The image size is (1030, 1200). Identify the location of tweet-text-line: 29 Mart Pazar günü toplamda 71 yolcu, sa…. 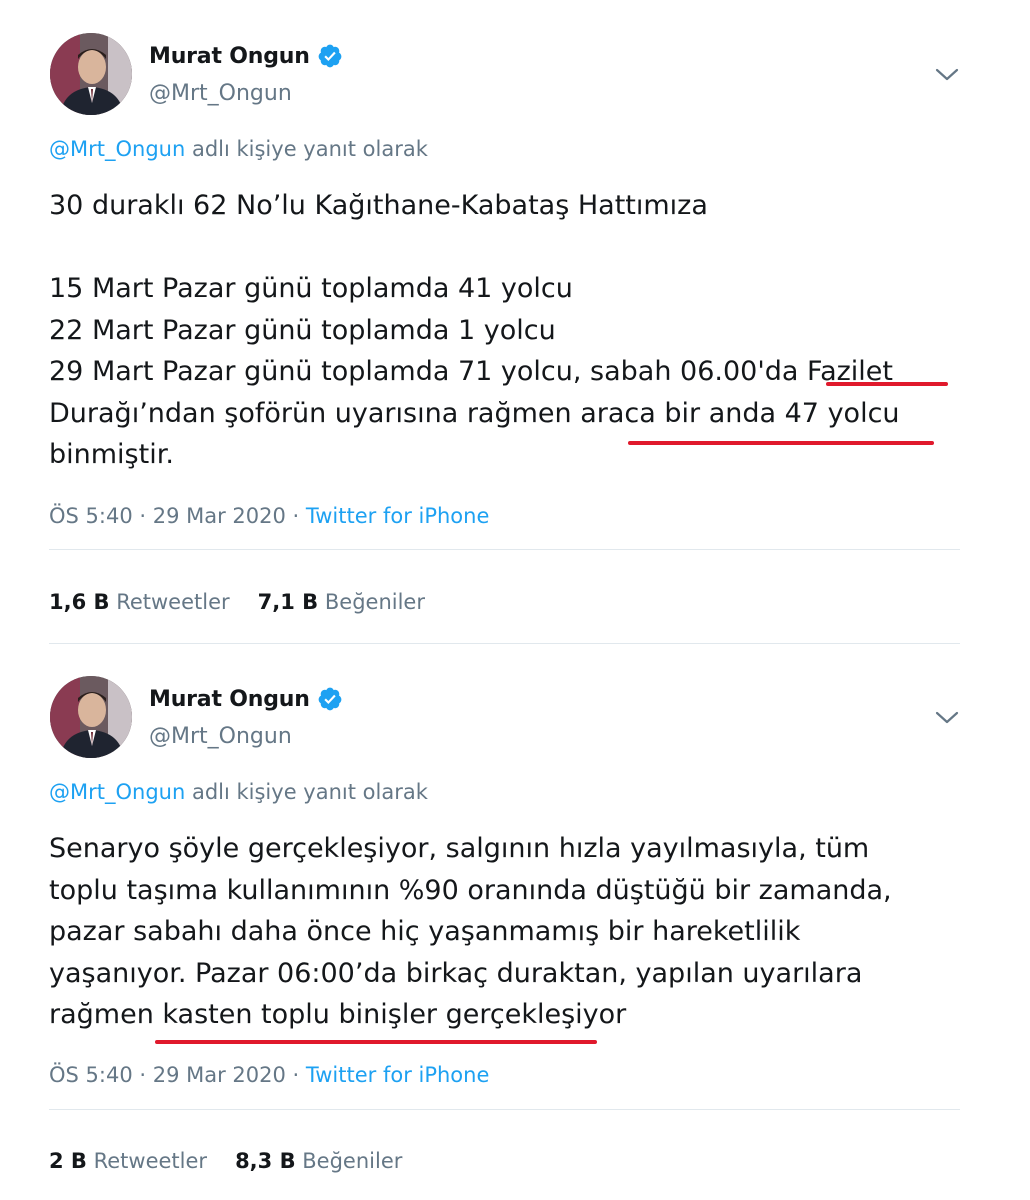
(471, 371).